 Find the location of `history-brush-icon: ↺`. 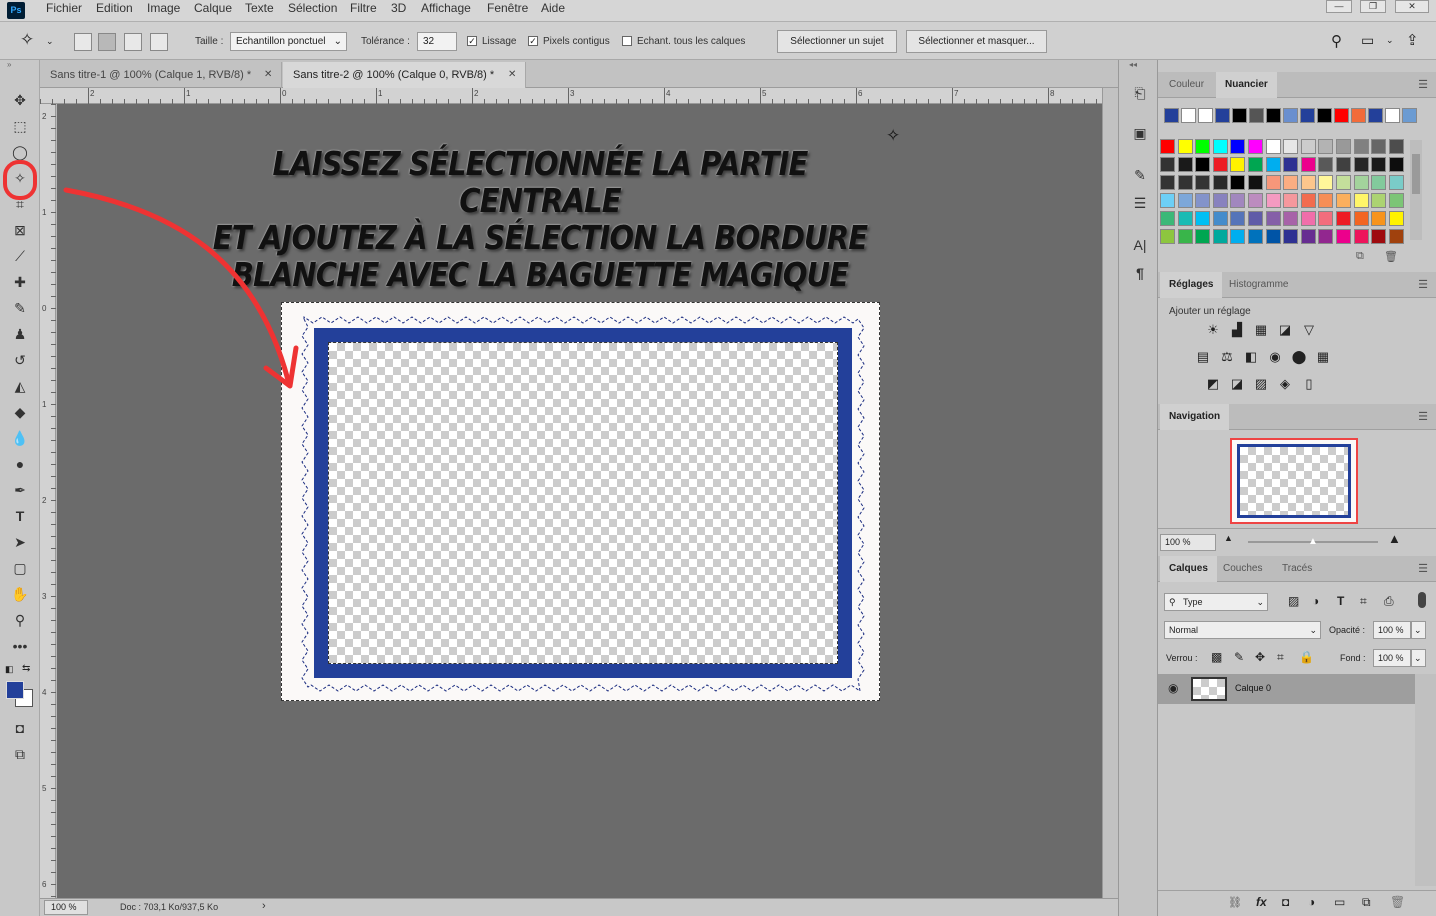

history-brush-icon: ↺ is located at coordinates (20, 360).